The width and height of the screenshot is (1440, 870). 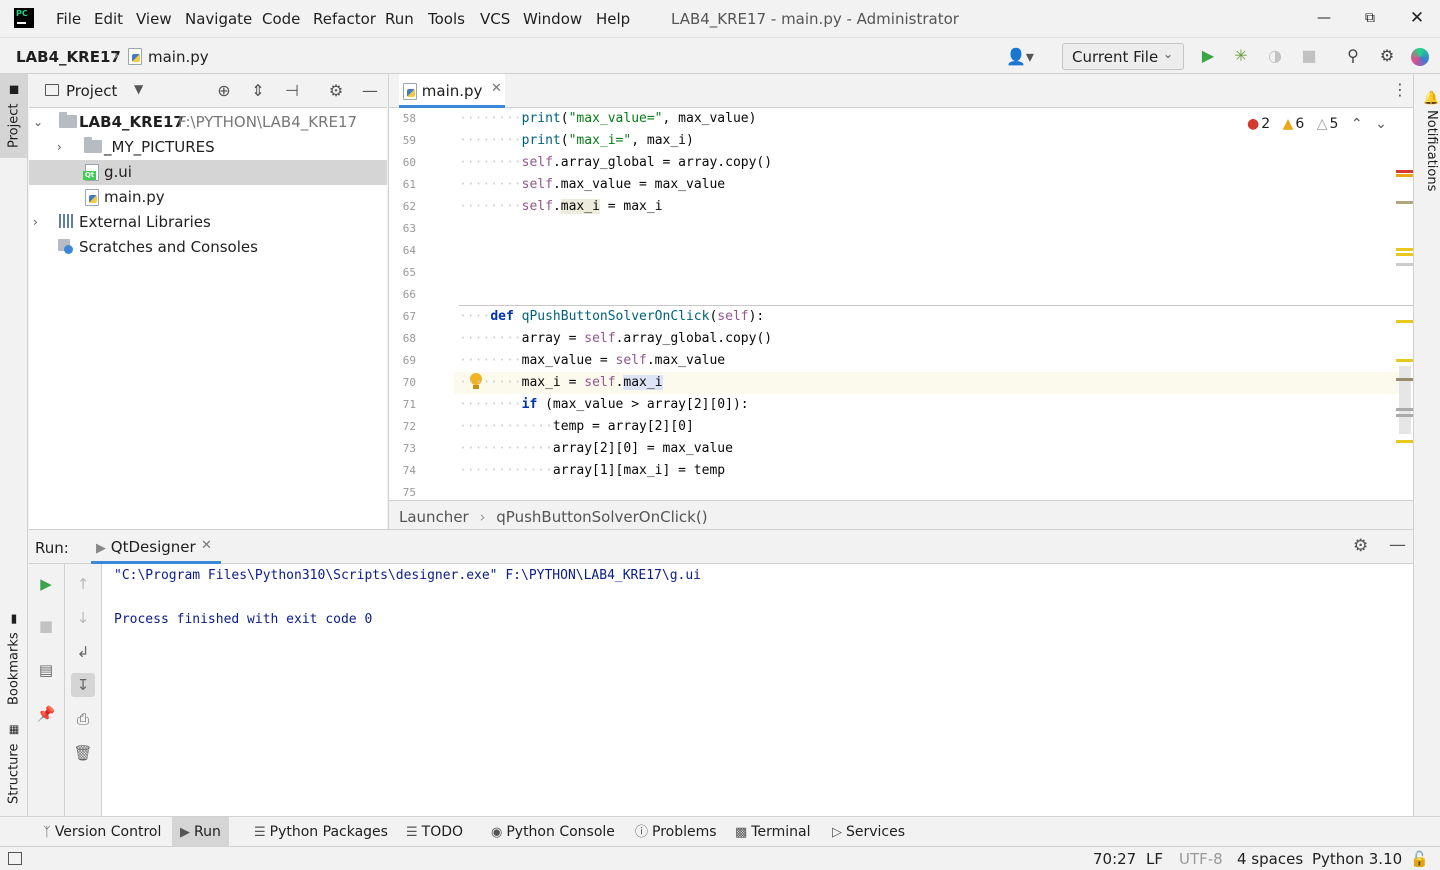 What do you see at coordinates (208, 147) in the screenshot?
I see `tree-item-my-pictures: › _MY_PICTURES` at bounding box center [208, 147].